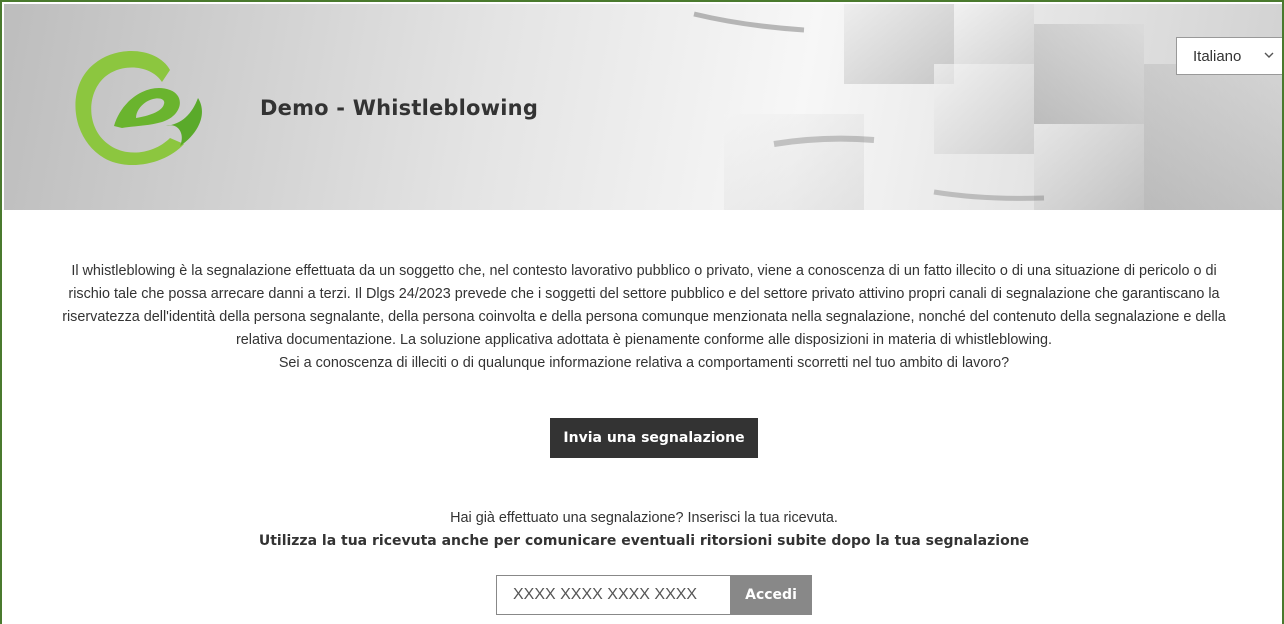 This screenshot has width=1284, height=624. I want to click on chevron-down-icon, so click(1269, 55).